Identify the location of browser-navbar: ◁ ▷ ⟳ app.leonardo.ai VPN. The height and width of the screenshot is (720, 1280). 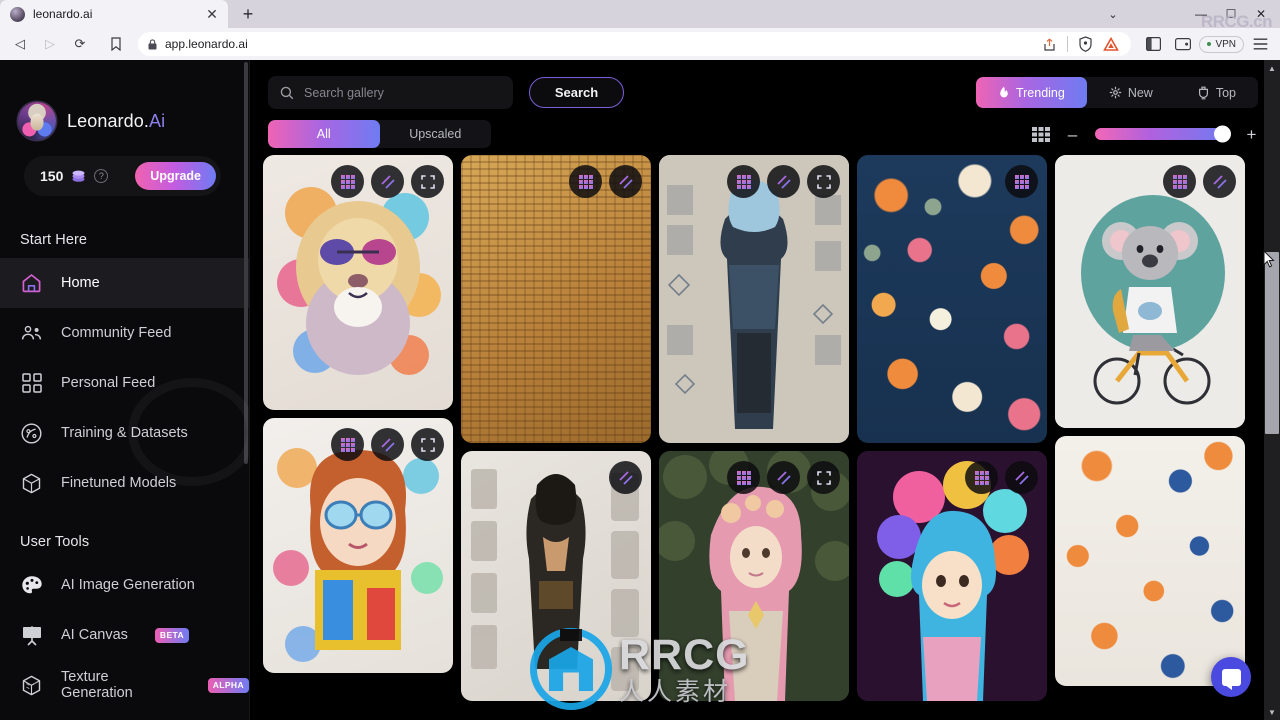
(640, 44).